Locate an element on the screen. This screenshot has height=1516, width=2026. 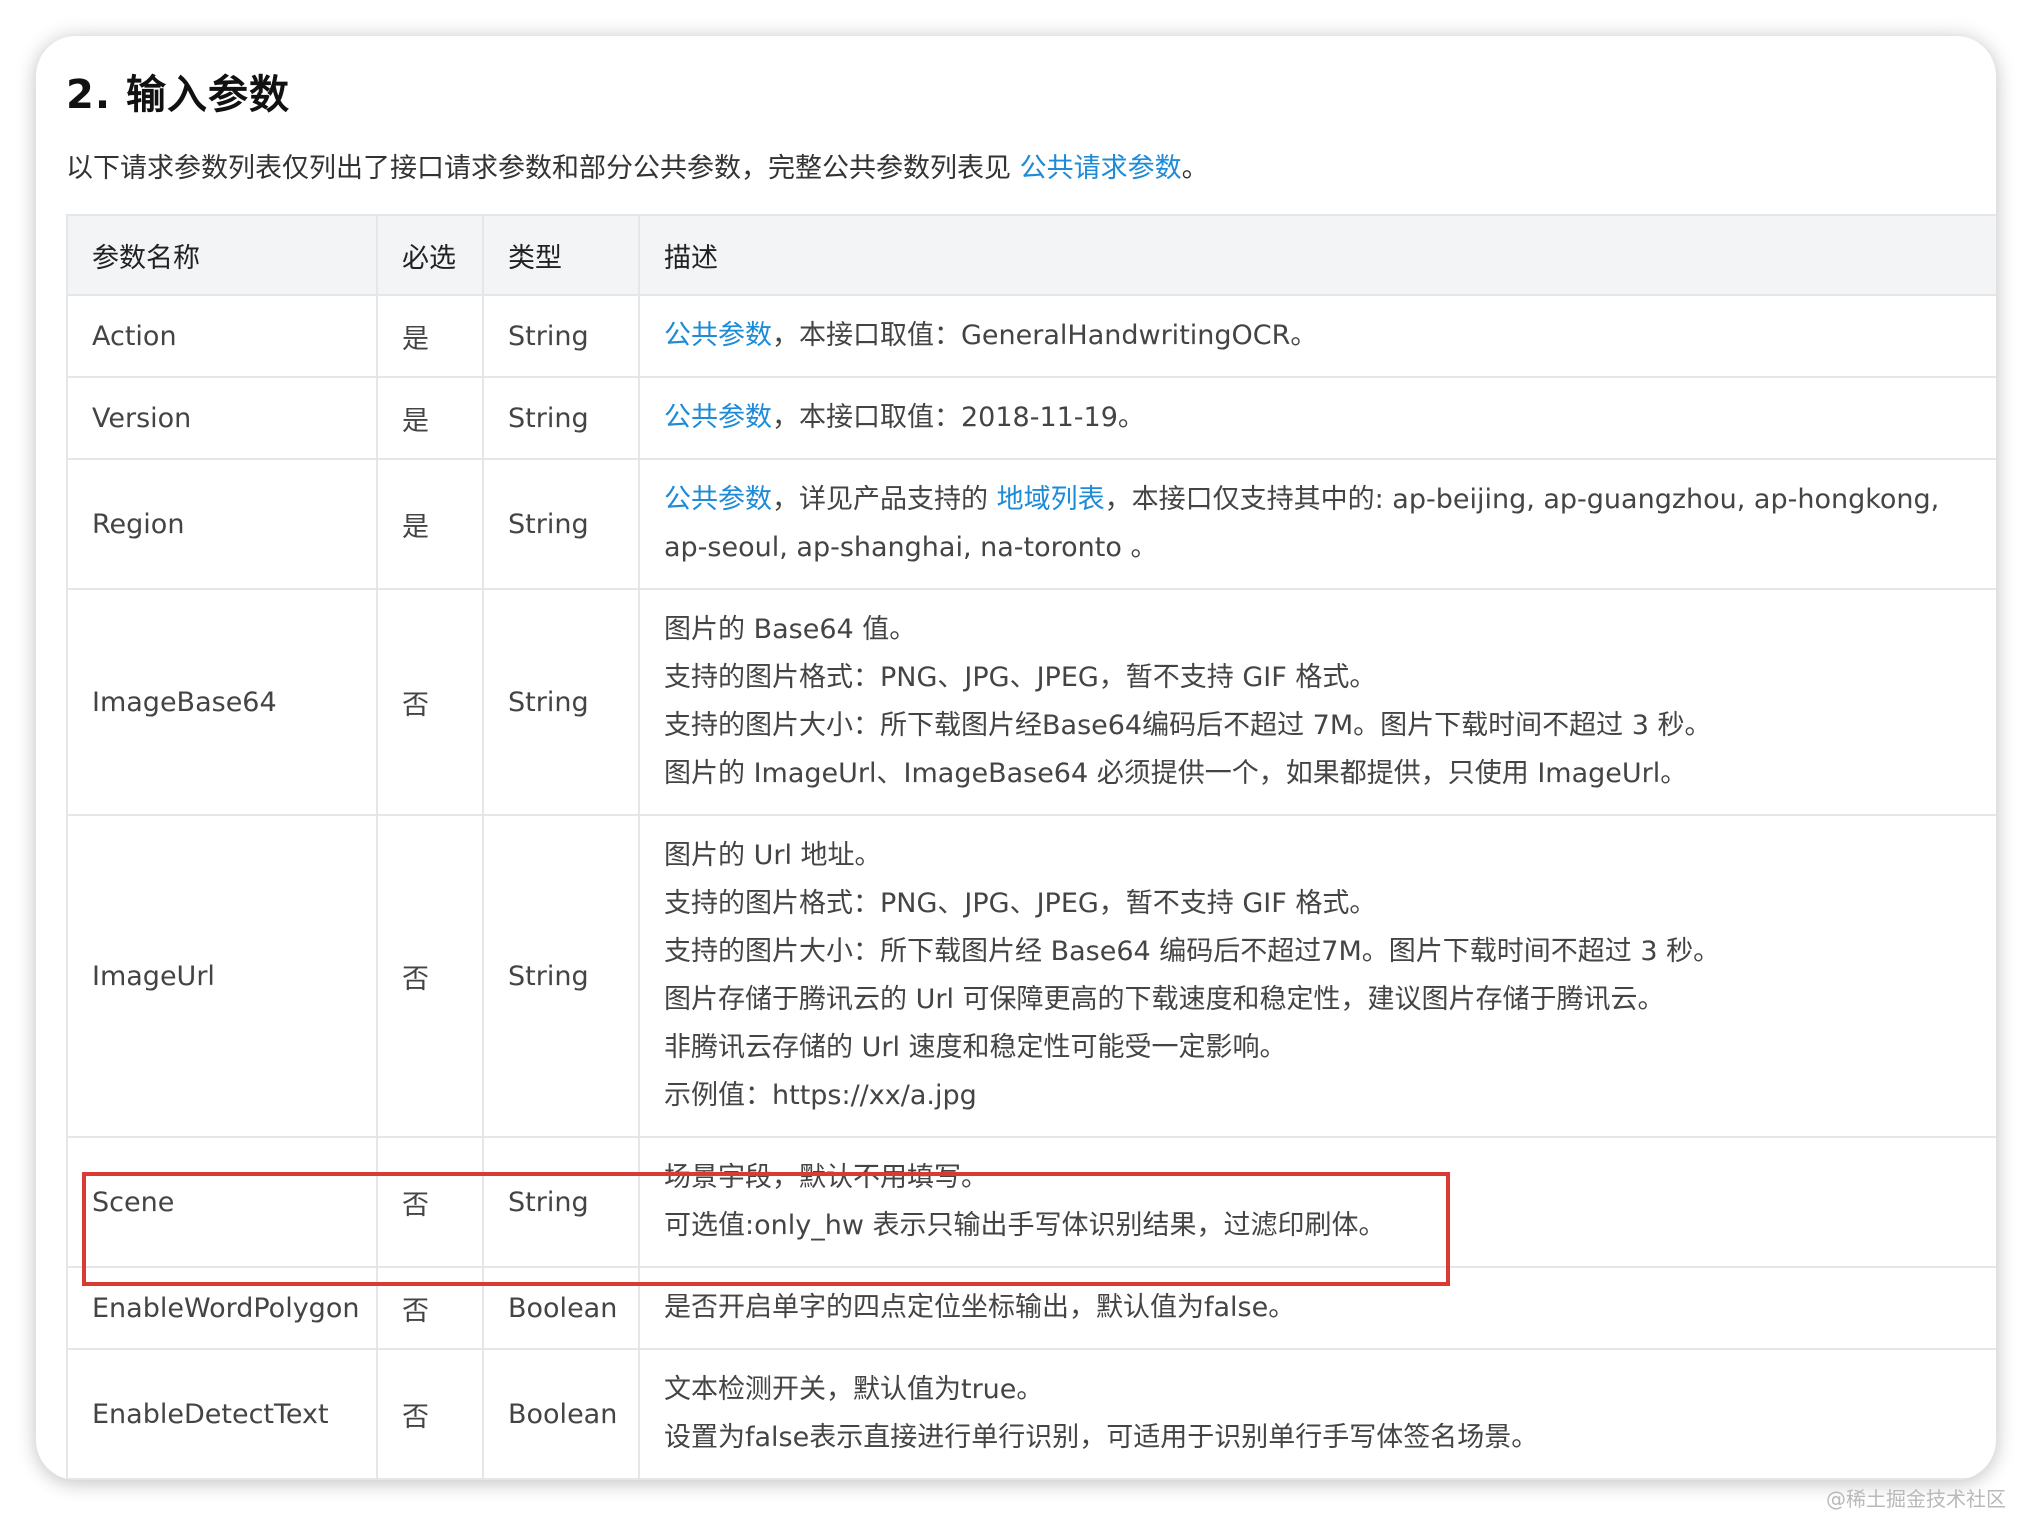
desc-line: 图片存储于腾讯云的 Url 可保障更高的下载速度和稳定性，建议图片存储于腾讯云。 is located at coordinates (1164, 999).